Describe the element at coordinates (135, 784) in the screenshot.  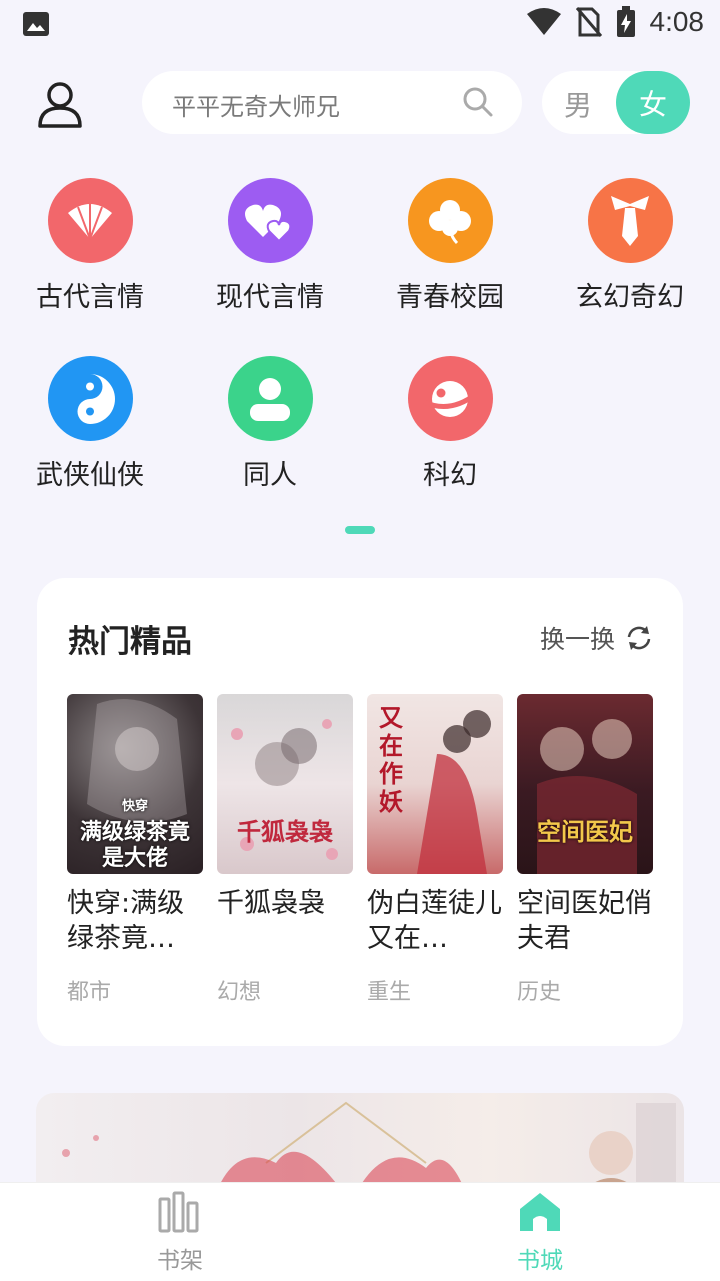
I see `book-cover: 快穿 满级绿茶竟是大佬` at that location.